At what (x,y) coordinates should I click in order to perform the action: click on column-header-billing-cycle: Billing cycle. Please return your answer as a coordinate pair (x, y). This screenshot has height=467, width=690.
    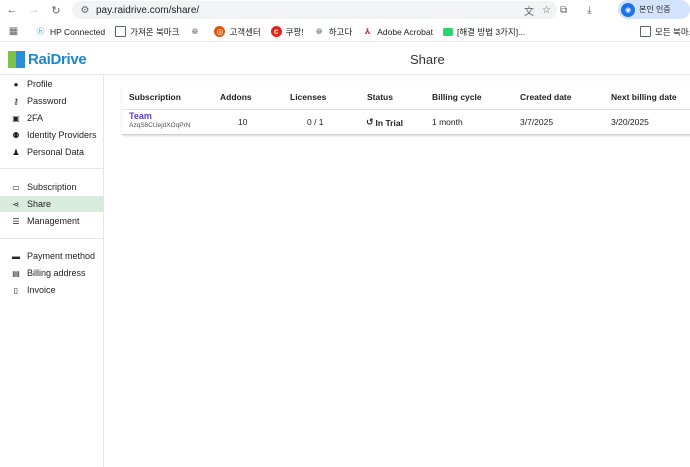
    Looking at the image, I should click on (457, 97).